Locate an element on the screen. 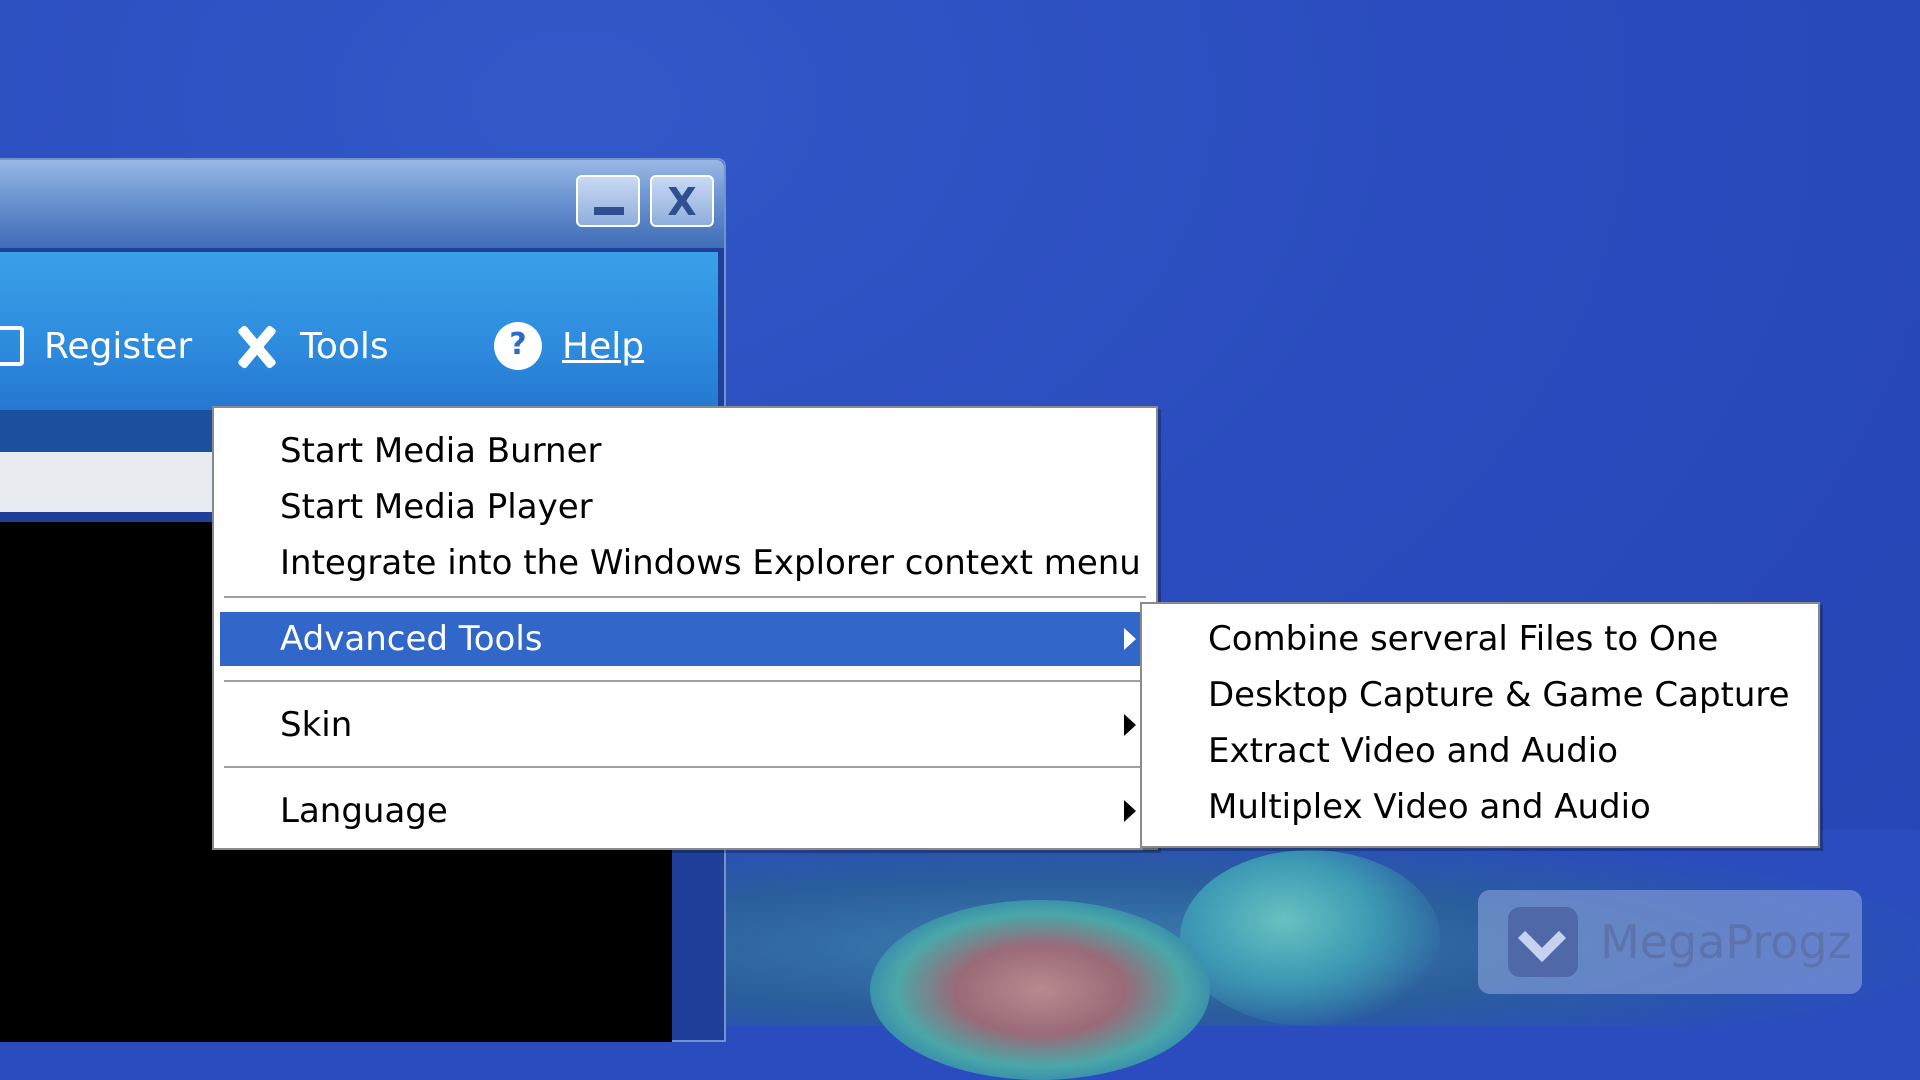 This screenshot has width=1920, height=1080. tools-menu-button: Tools is located at coordinates (310, 346).